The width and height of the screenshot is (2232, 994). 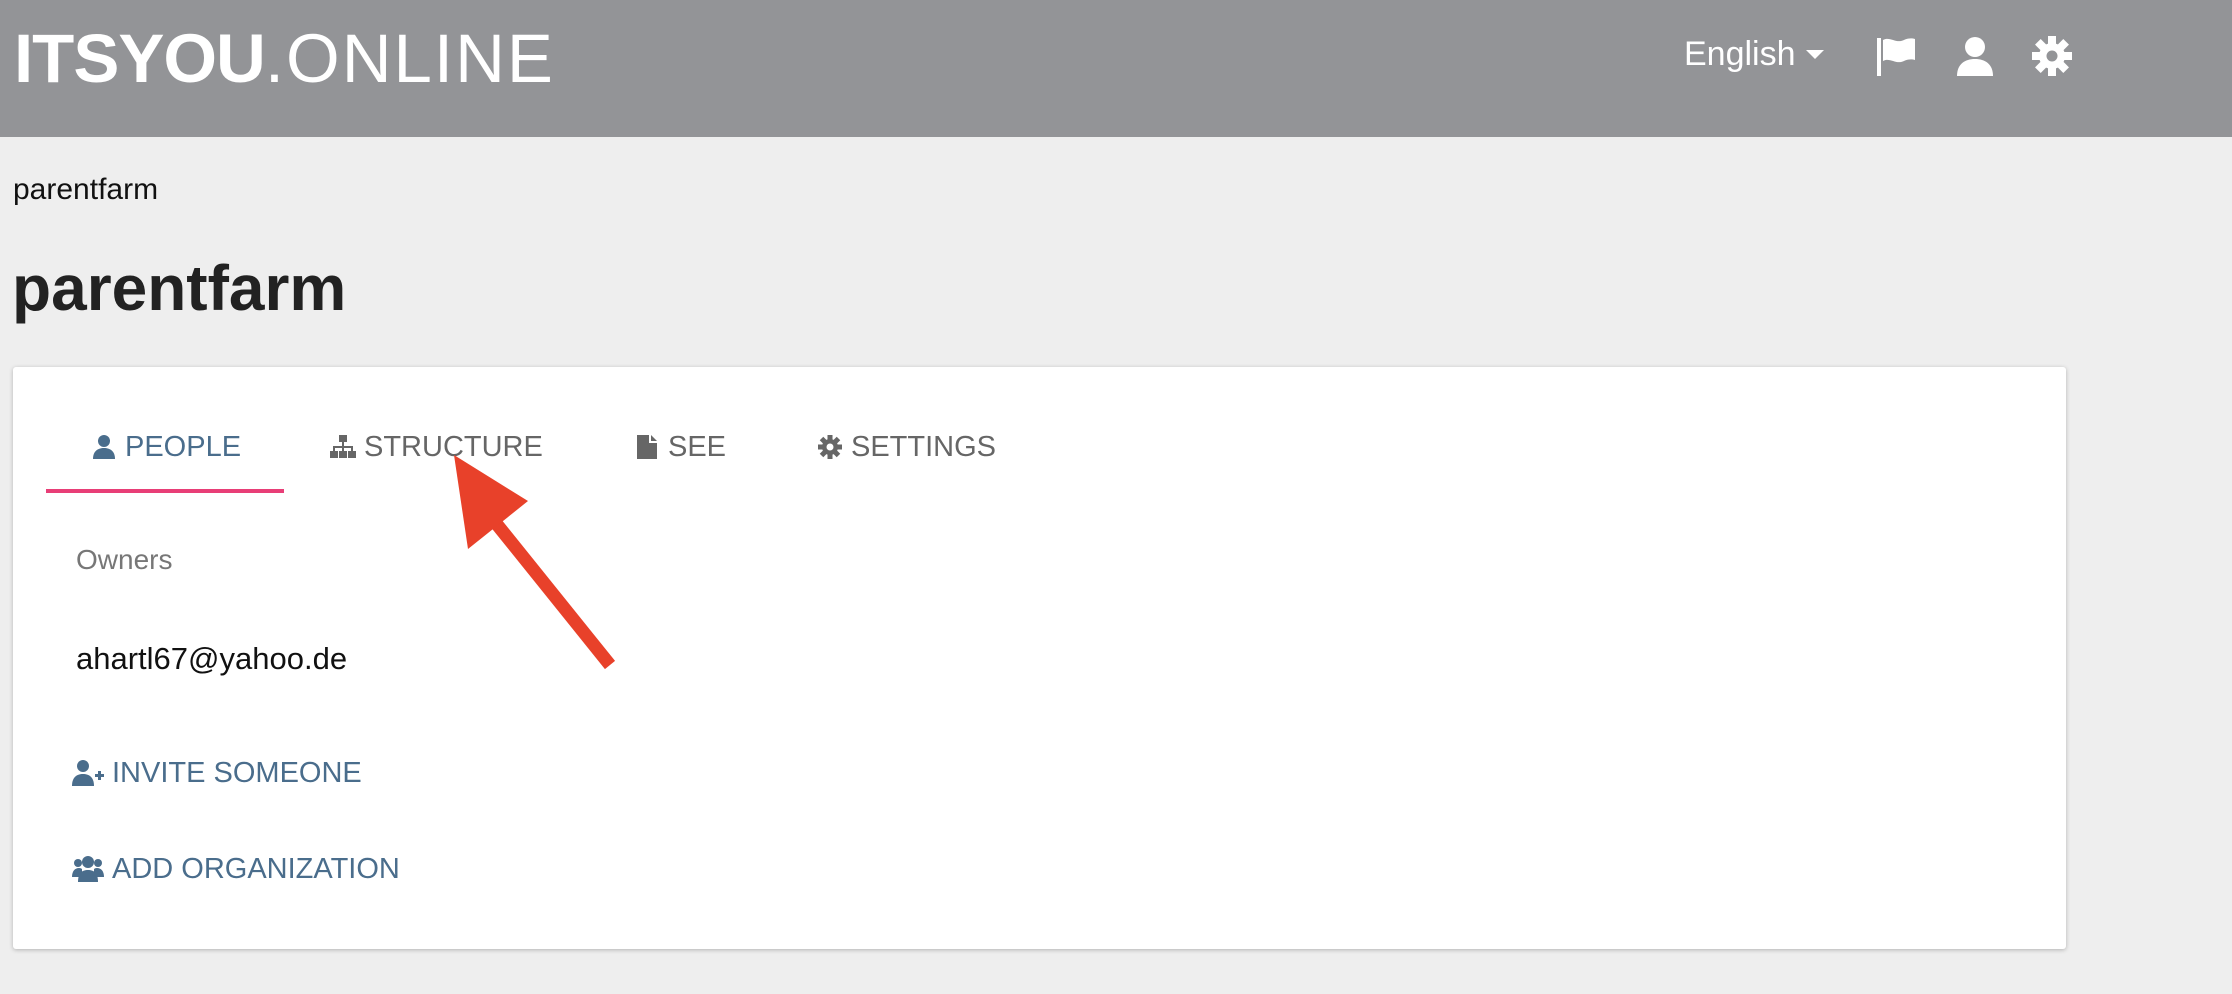 What do you see at coordinates (256, 869) in the screenshot?
I see `add-organization-label: ADD ORGANIZATION` at bounding box center [256, 869].